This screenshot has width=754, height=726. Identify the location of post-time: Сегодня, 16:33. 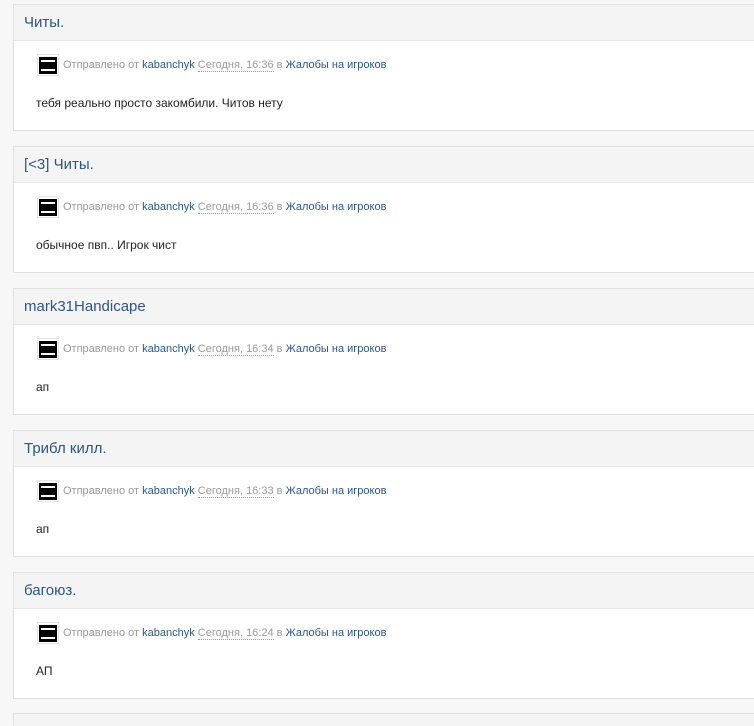
(235, 491).